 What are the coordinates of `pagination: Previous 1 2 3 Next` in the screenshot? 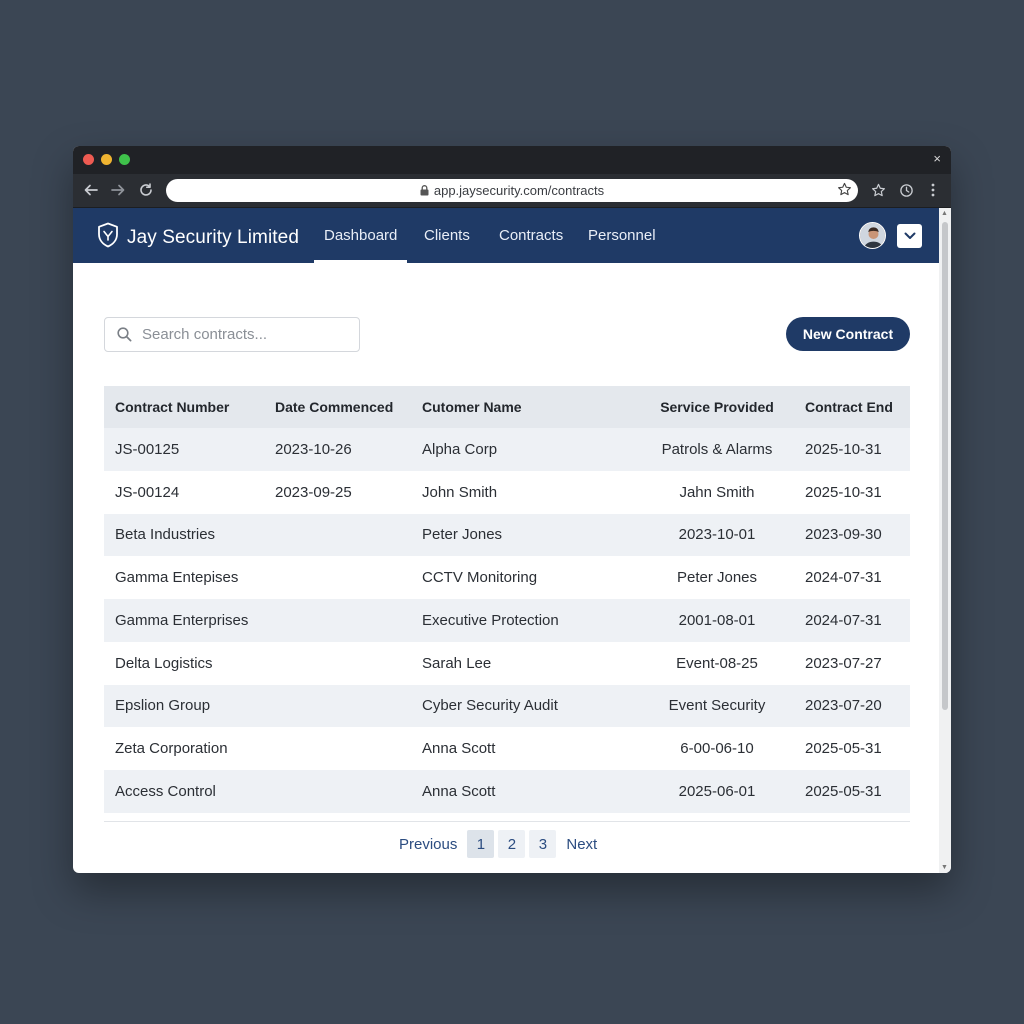 It's located at (498, 844).